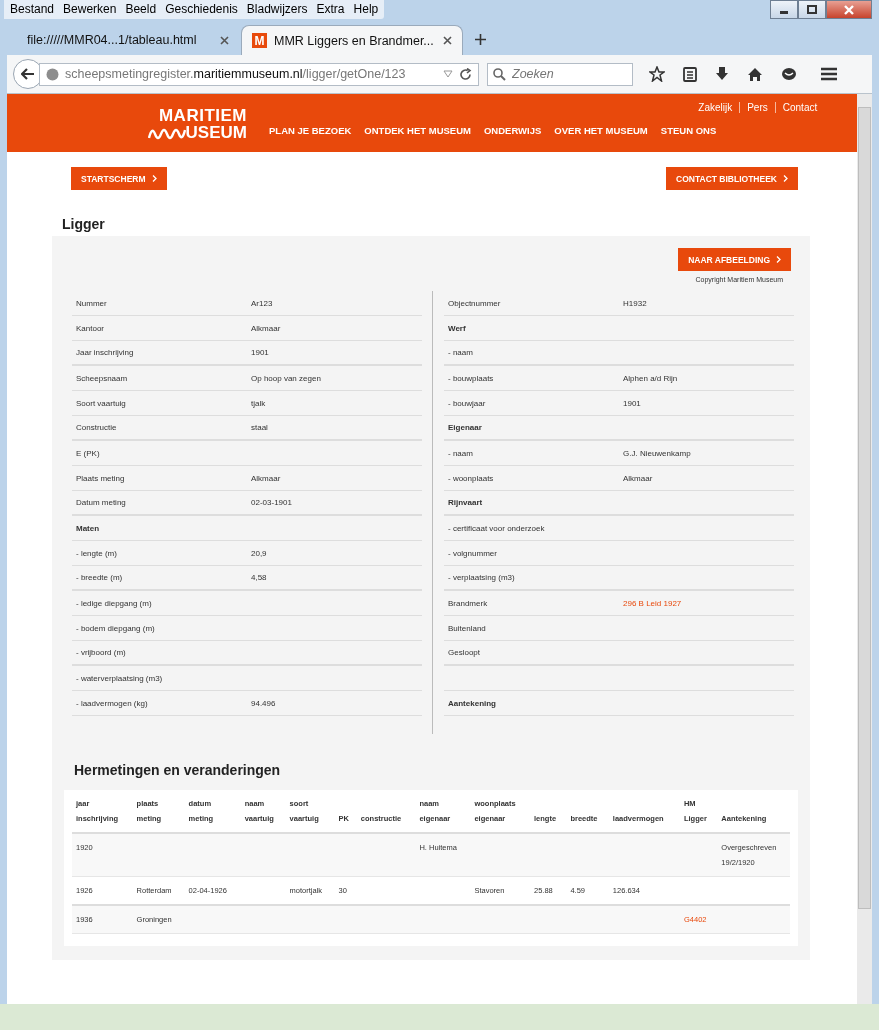 The image size is (879, 1030). I want to click on chat-icon, so click(789, 74).